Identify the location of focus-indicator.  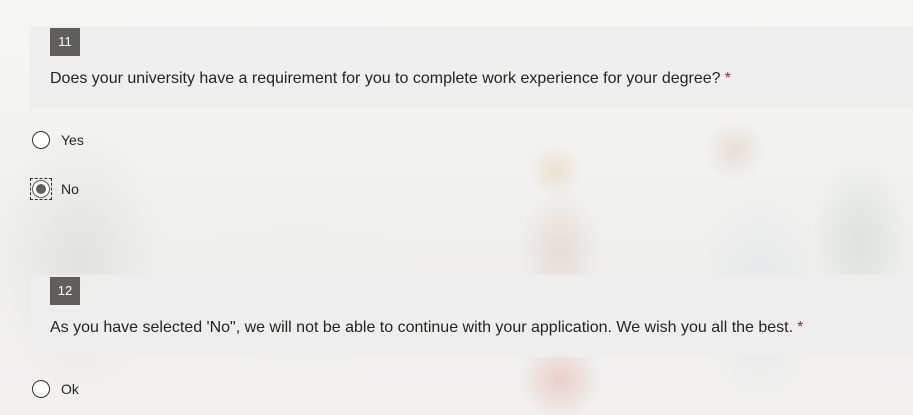
(41, 189).